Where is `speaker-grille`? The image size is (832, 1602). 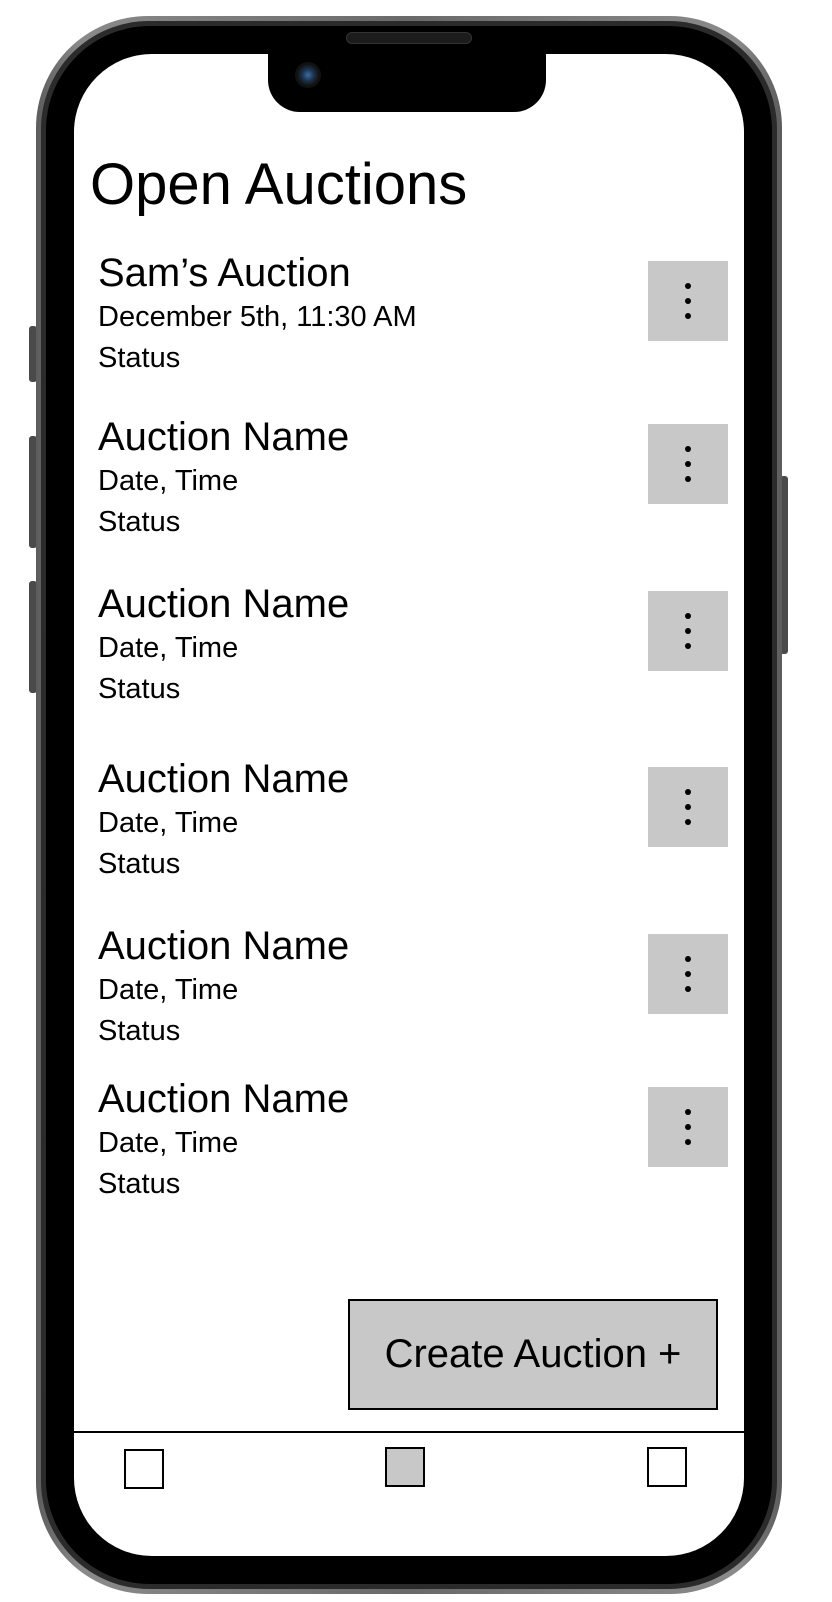 speaker-grille is located at coordinates (409, 38).